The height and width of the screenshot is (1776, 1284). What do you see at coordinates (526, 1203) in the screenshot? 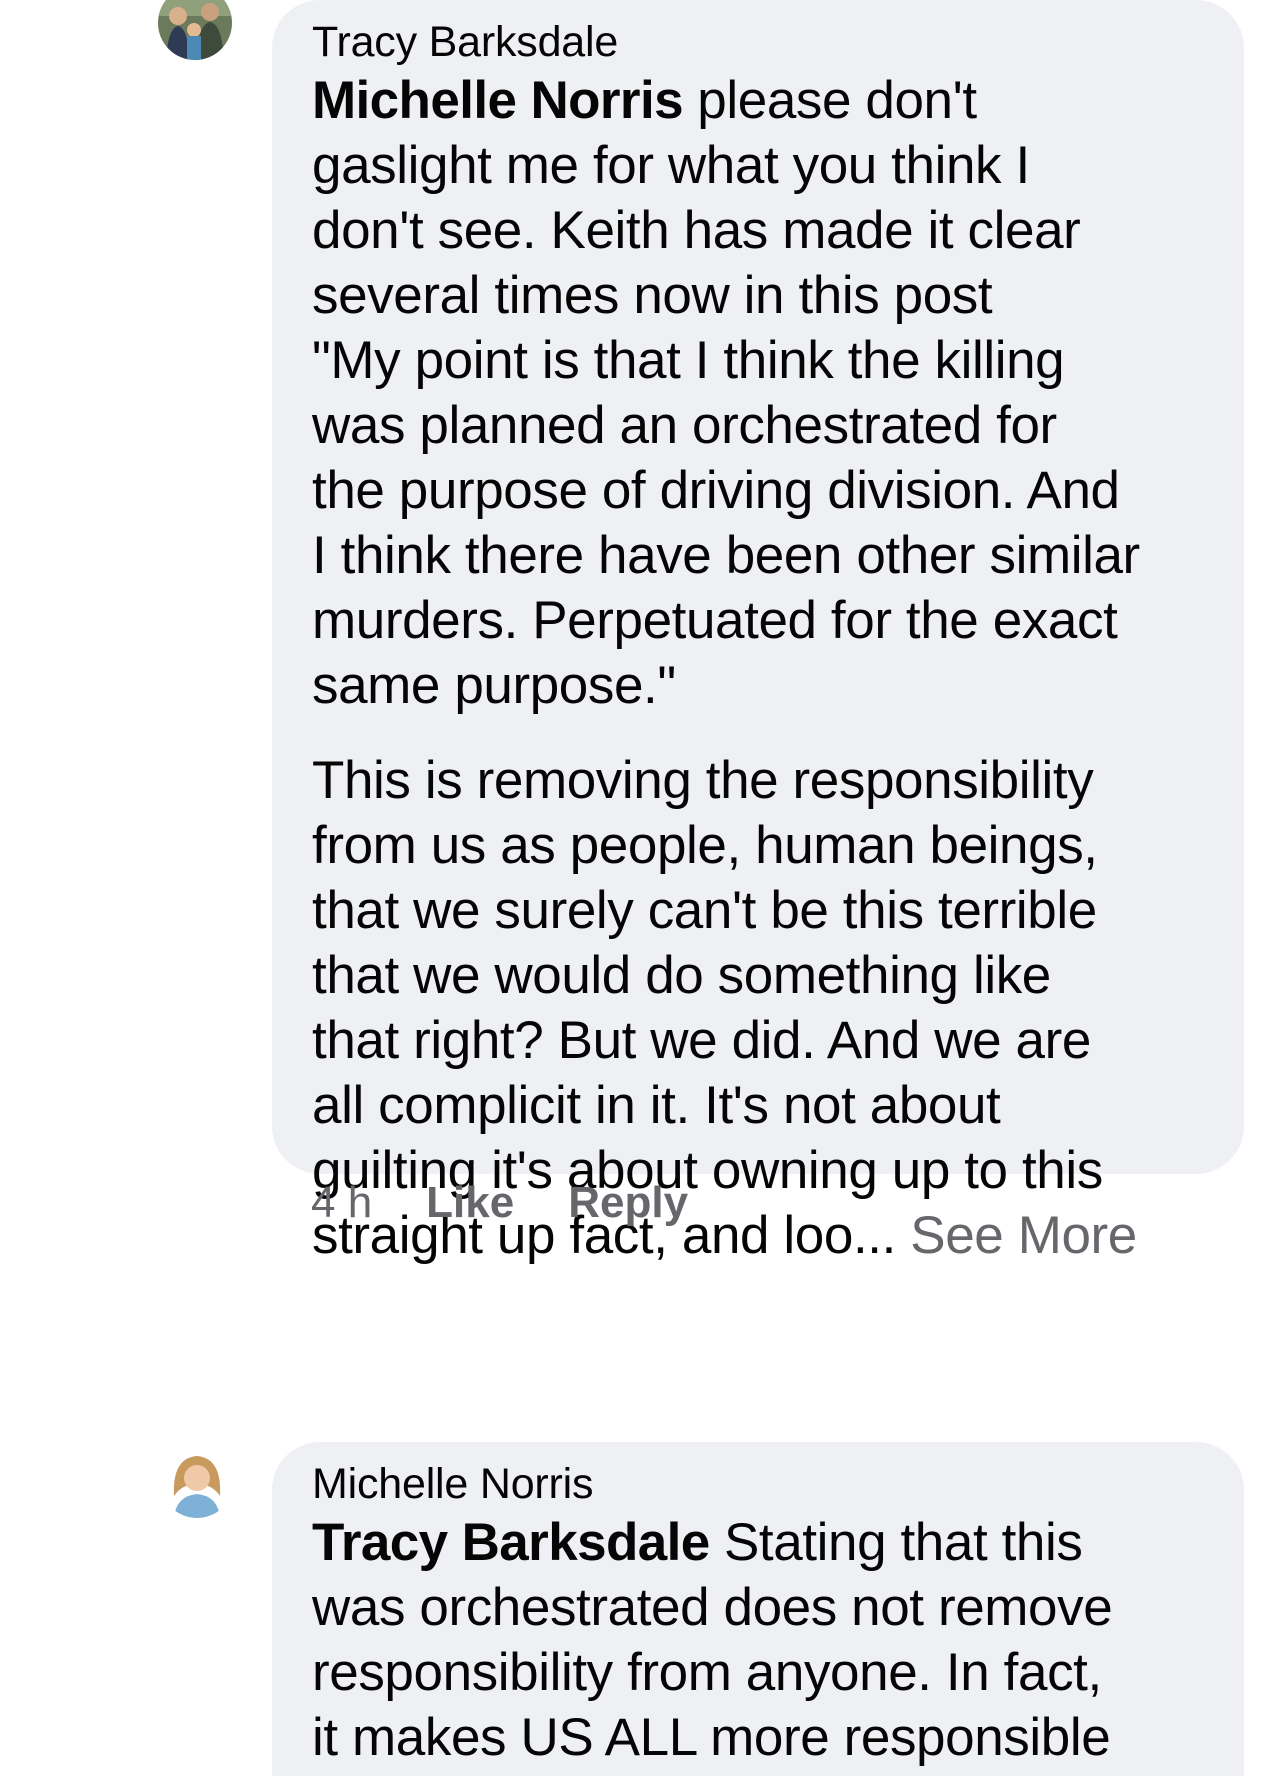
I see `comment-actions: 4 h Like Reply` at bounding box center [526, 1203].